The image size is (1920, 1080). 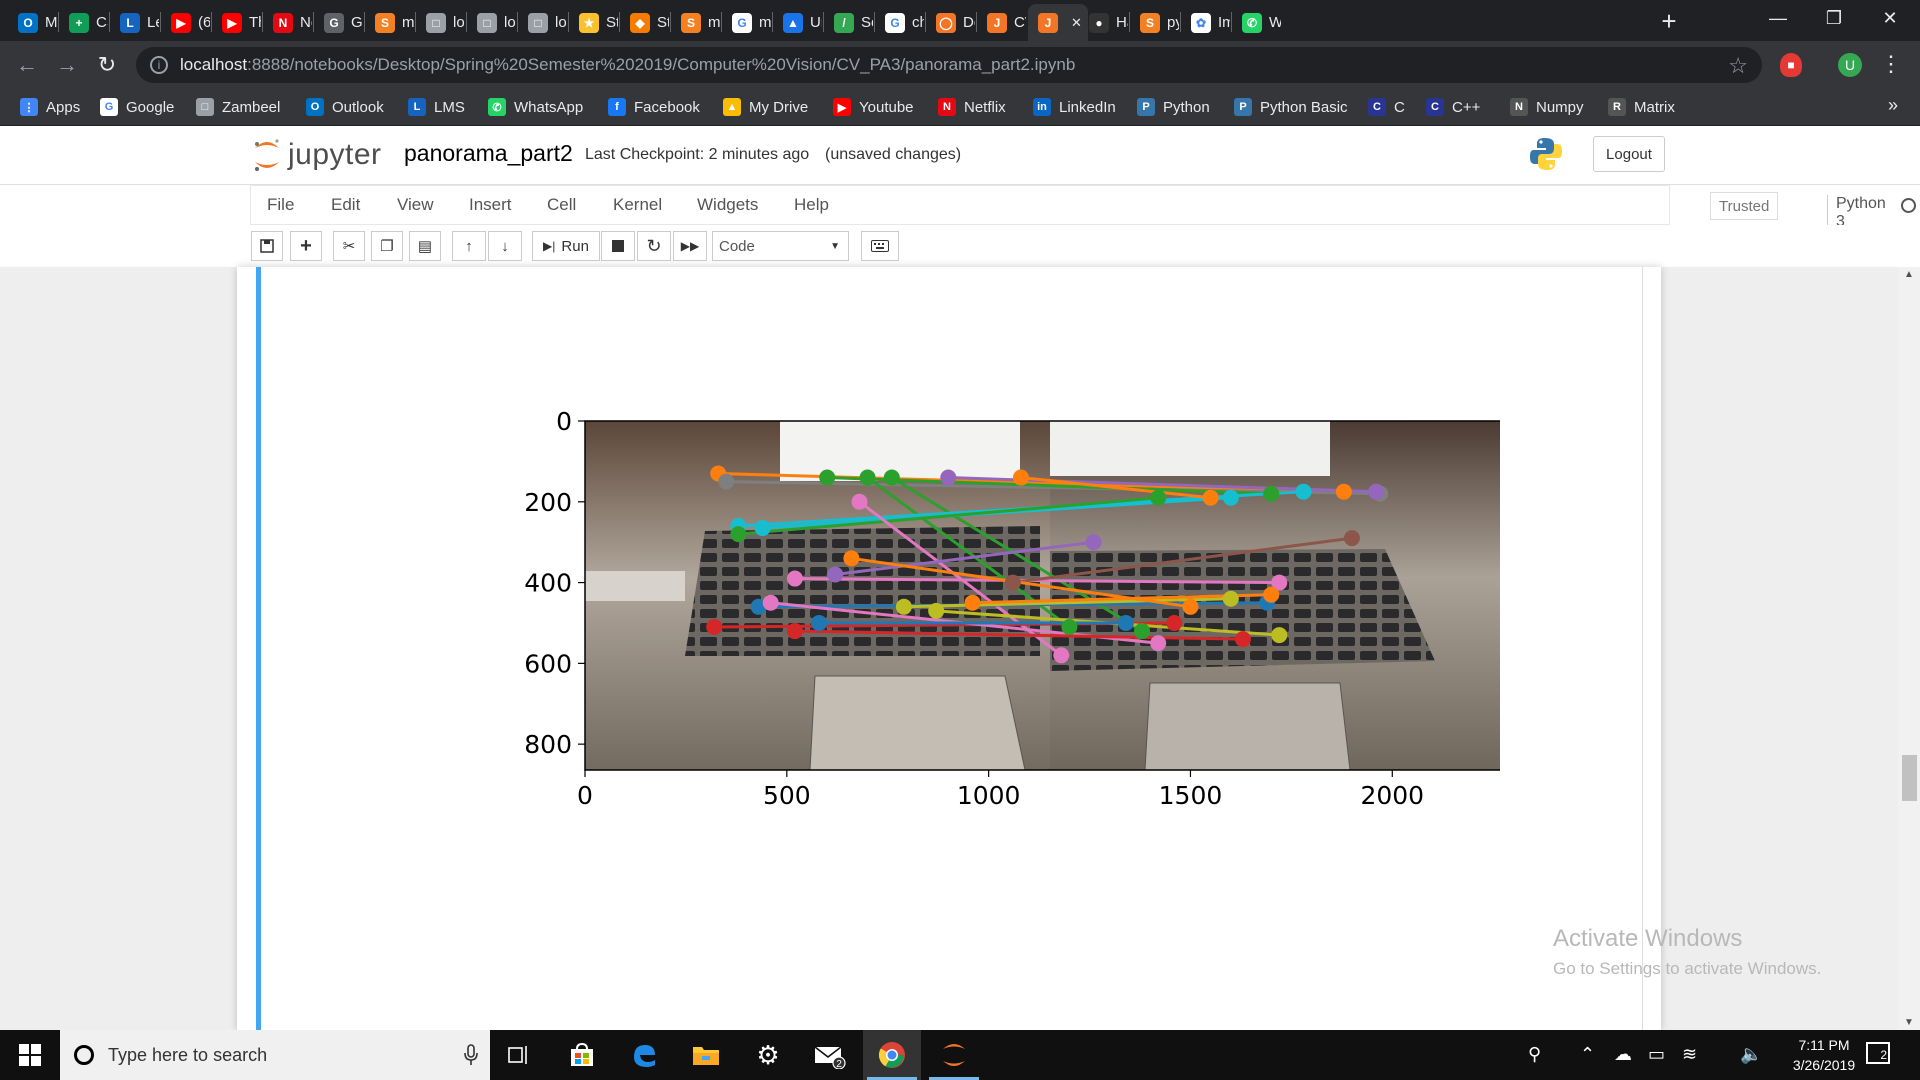 I want to click on chrome-taskbar-icon, so click(x=892, y=1055).